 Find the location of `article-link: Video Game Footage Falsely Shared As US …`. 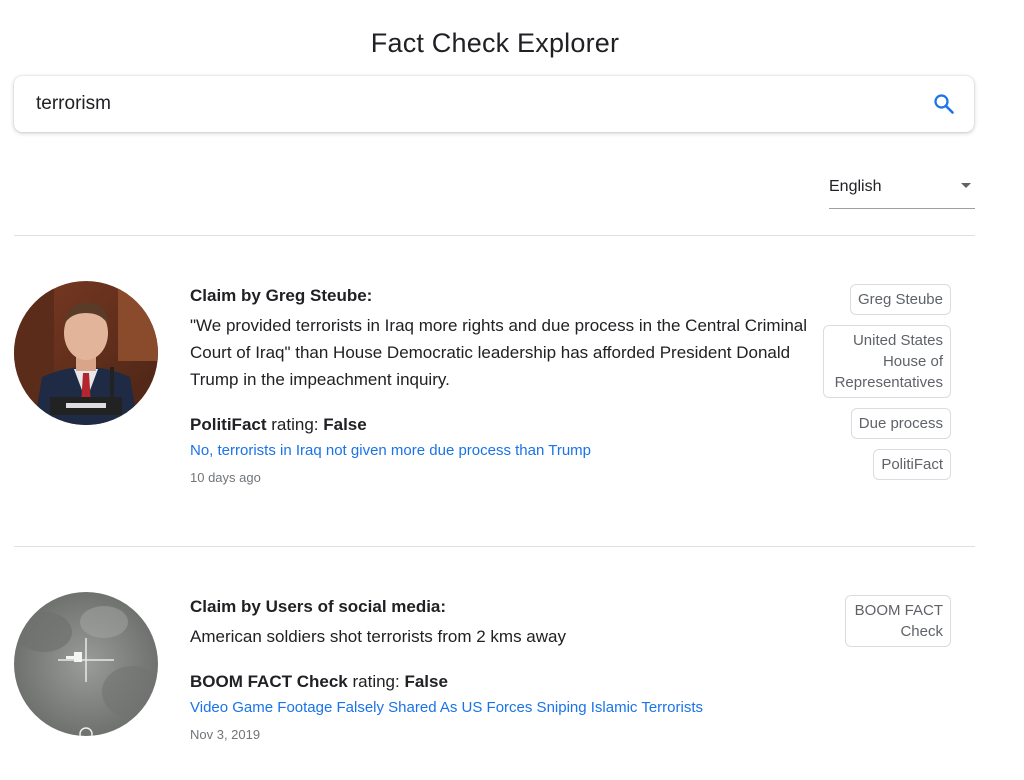

article-link: Video Game Footage Falsely Shared As US … is located at coordinates (505, 708).